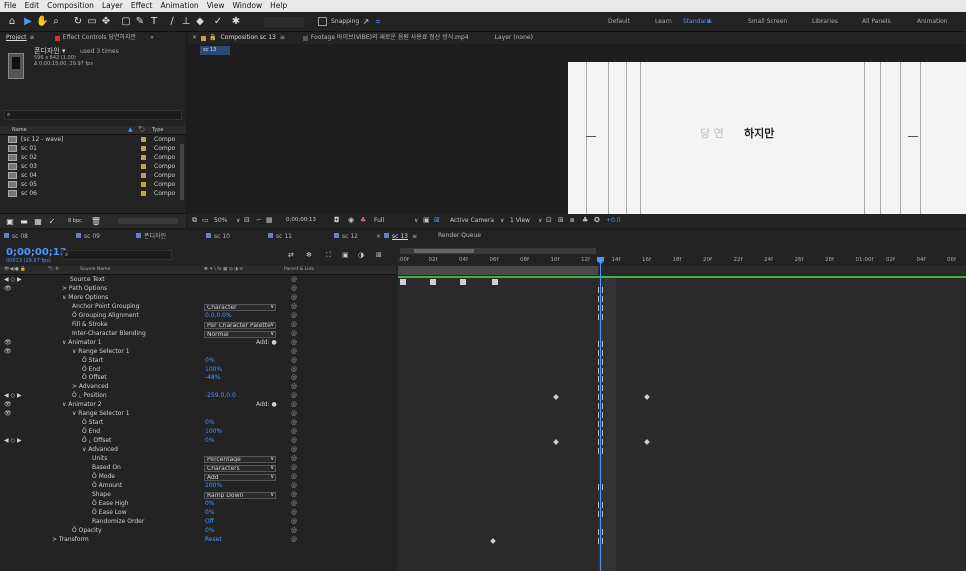 The width and height of the screenshot is (966, 571). Describe the element at coordinates (198, 325) in the screenshot. I see `property-row: Fill & Stroke Per Character Palette ∨ @` at that location.